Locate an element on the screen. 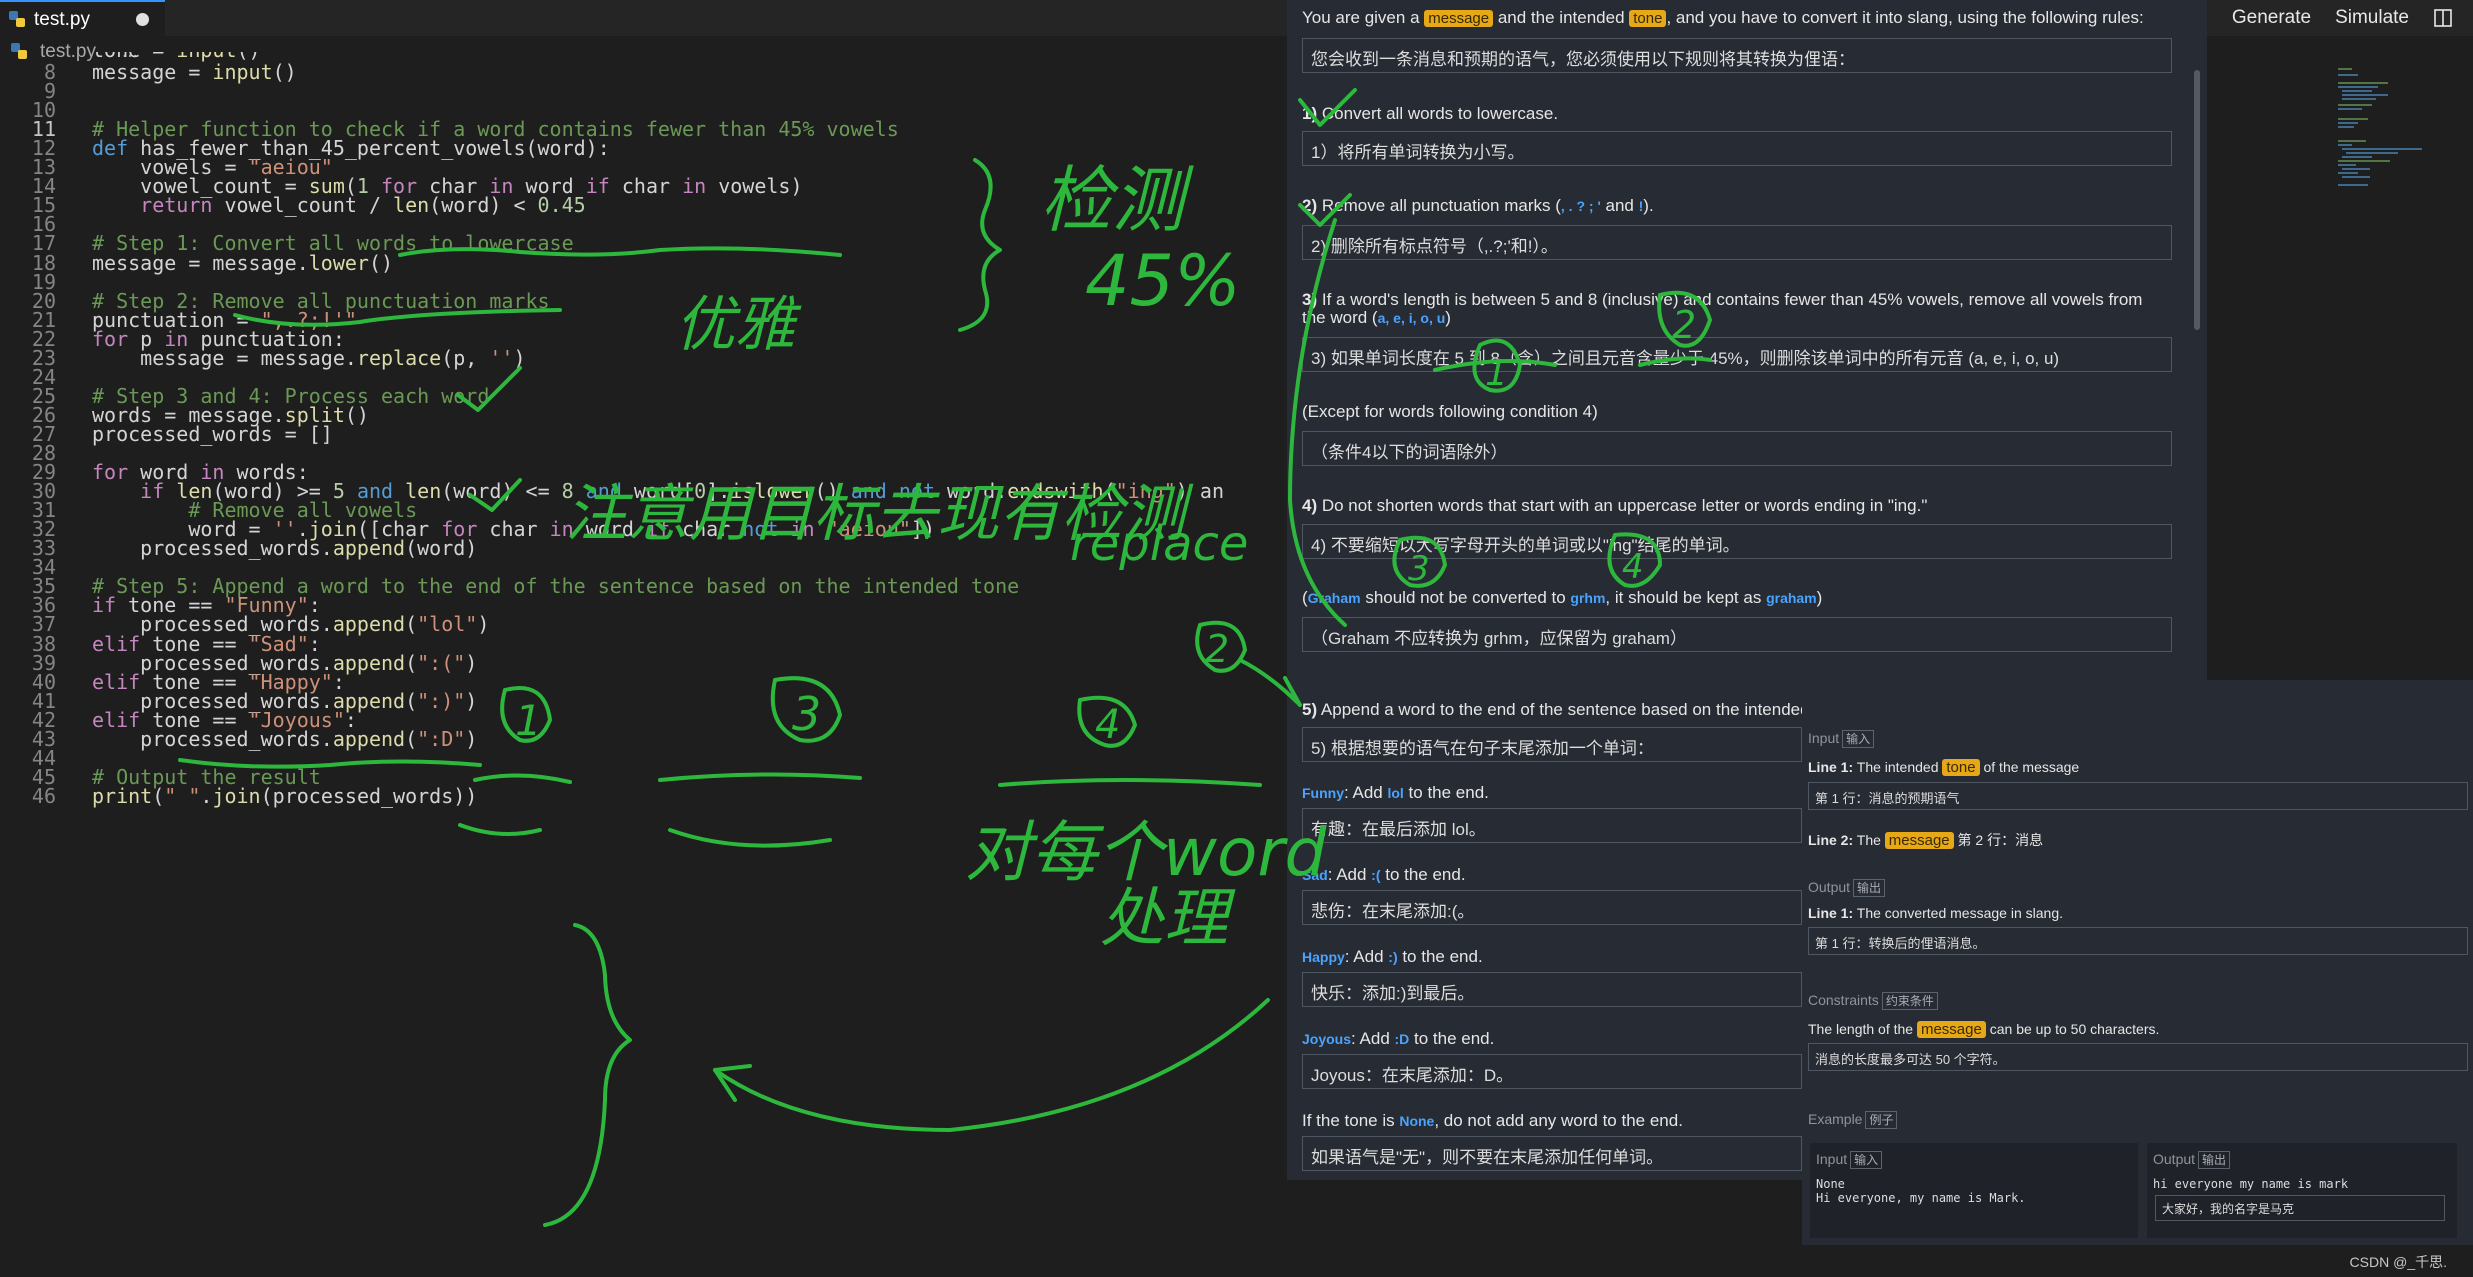 Image resolution: width=2473 pixels, height=1277 pixels. example-input-line-2: Hi everyone, my name is Mark. is located at coordinates (1921, 1198).